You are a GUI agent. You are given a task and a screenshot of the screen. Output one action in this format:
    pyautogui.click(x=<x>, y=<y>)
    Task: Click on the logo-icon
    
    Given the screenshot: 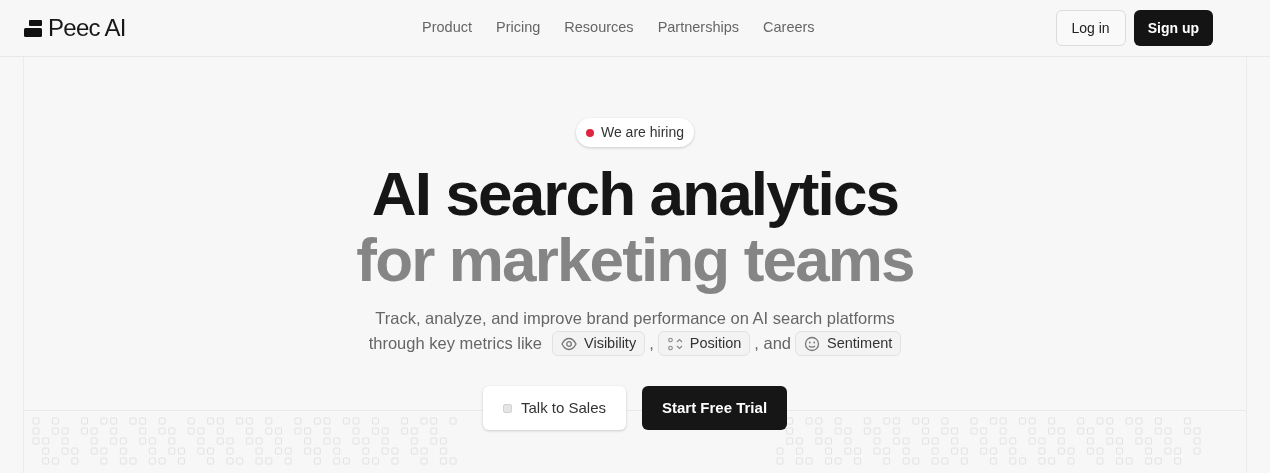 What is the action you would take?
    pyautogui.click(x=33, y=28)
    